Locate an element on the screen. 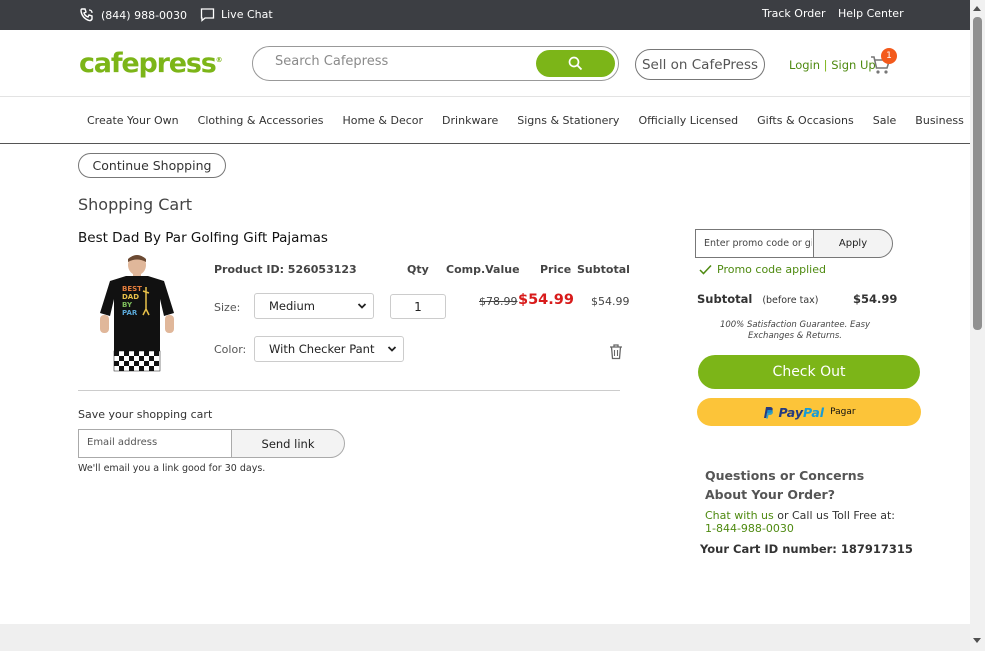  promo-status: Promo code applied is located at coordinates (762, 269).